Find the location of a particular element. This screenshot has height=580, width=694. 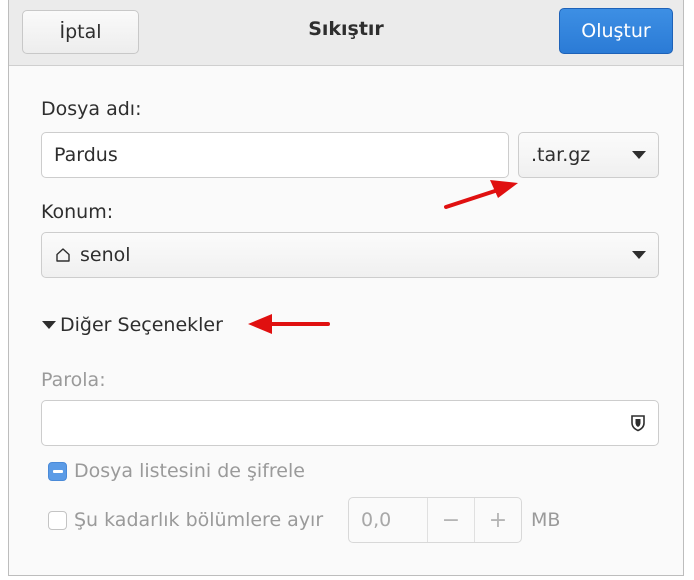

arrow-annotation-extension is located at coordinates (481, 194).